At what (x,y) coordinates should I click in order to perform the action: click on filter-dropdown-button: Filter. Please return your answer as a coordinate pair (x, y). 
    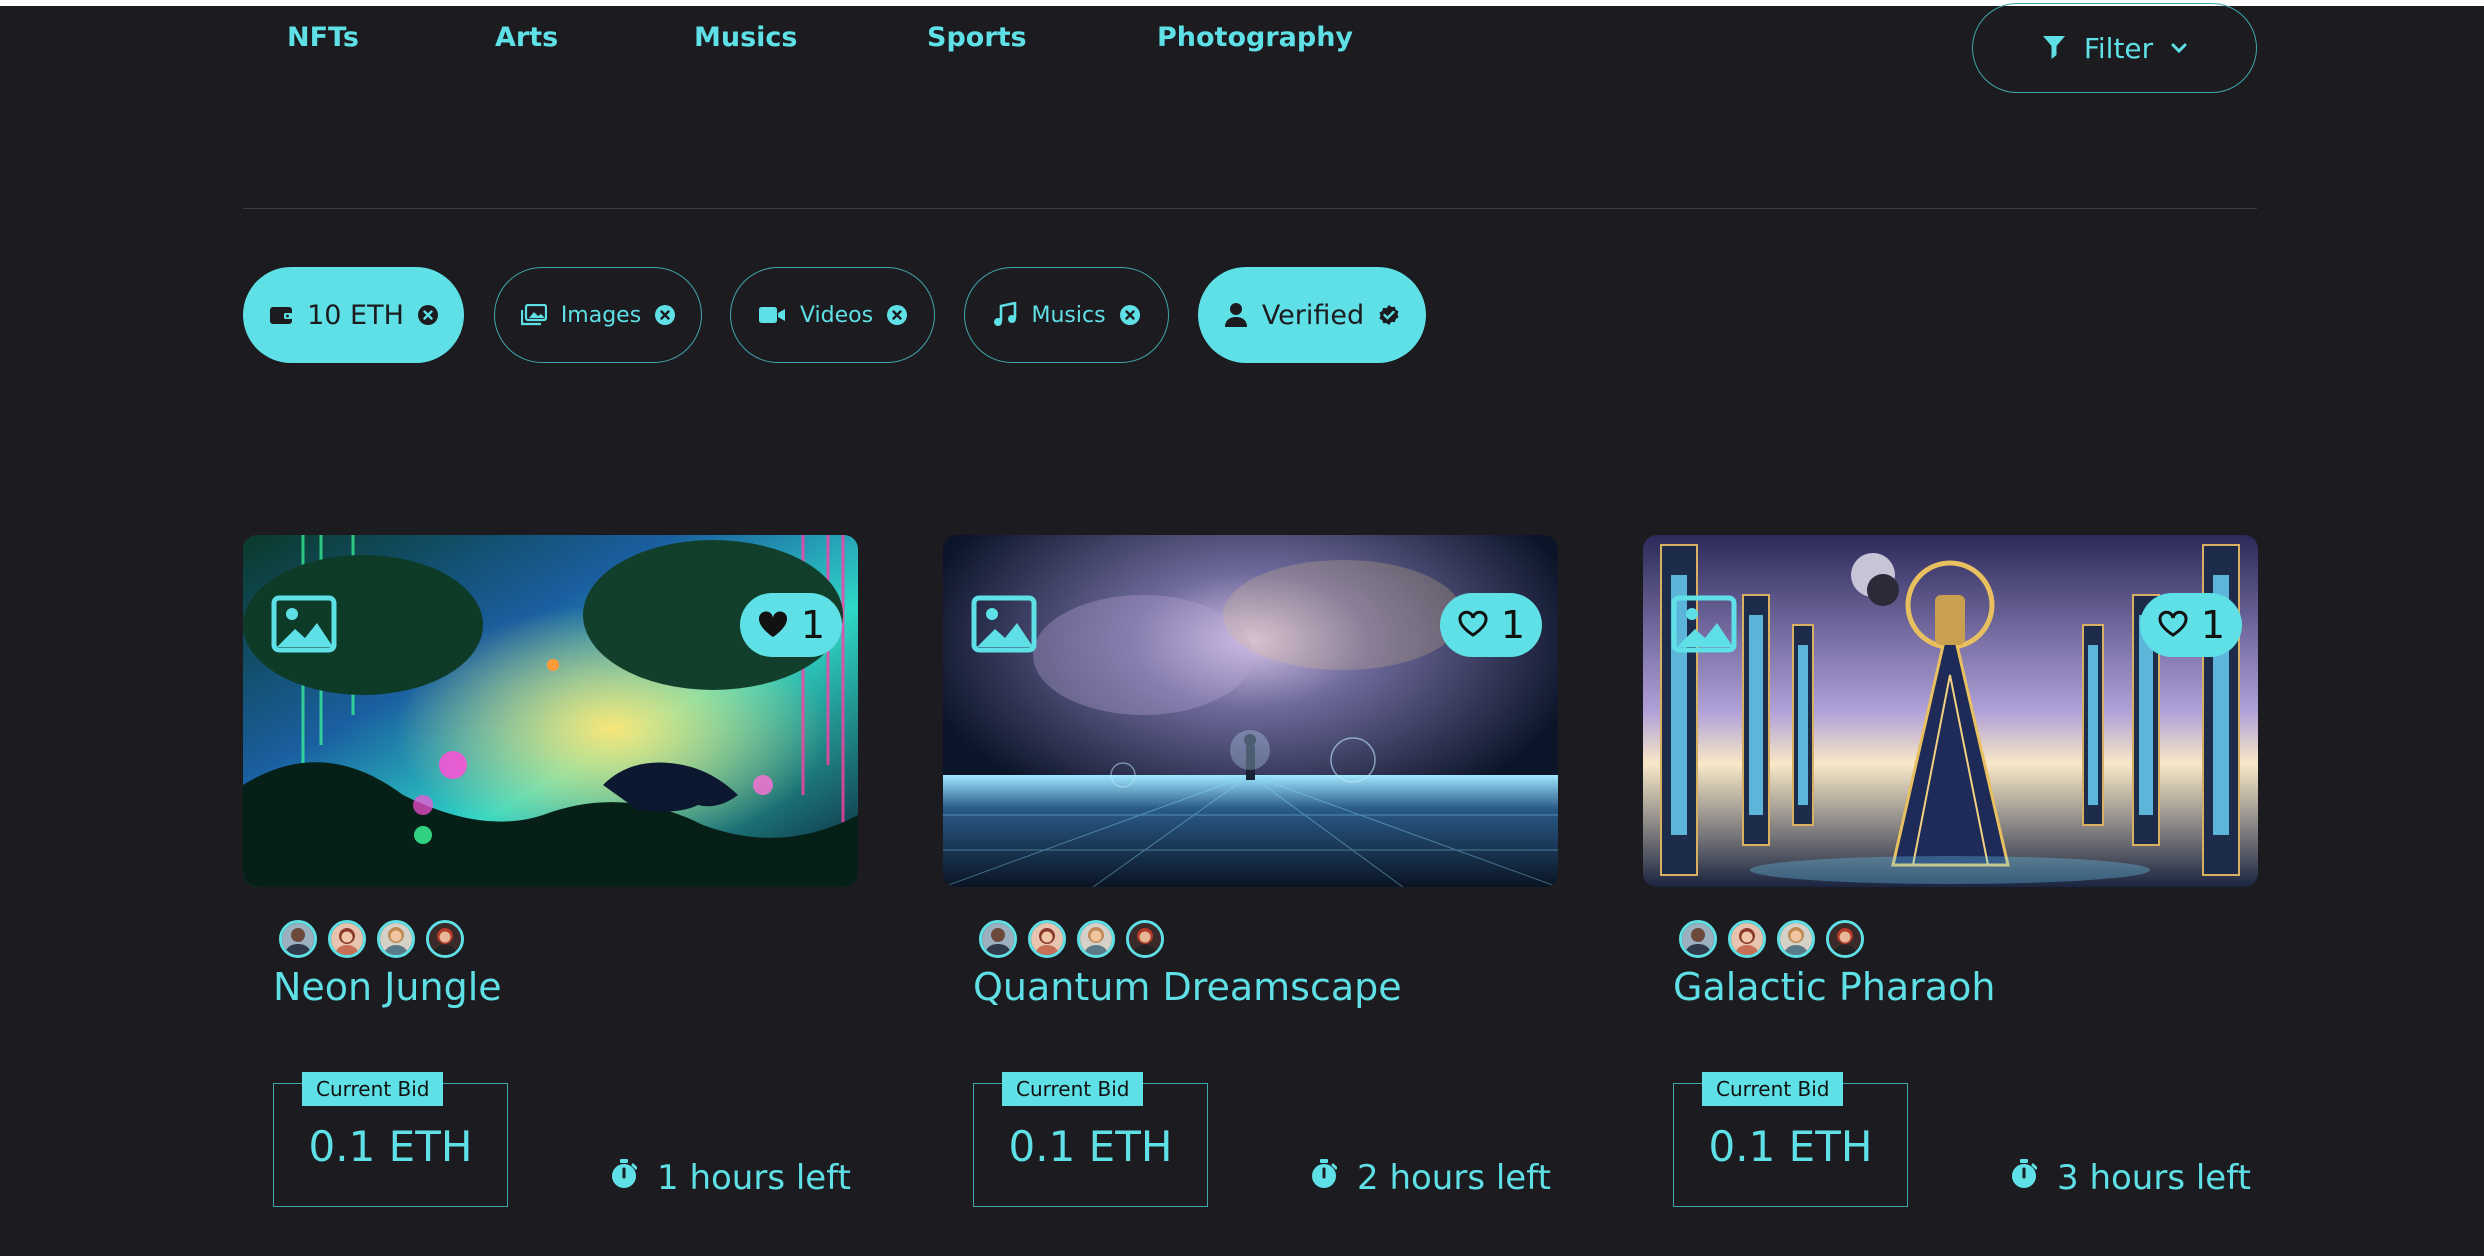
    Looking at the image, I should click on (2114, 48).